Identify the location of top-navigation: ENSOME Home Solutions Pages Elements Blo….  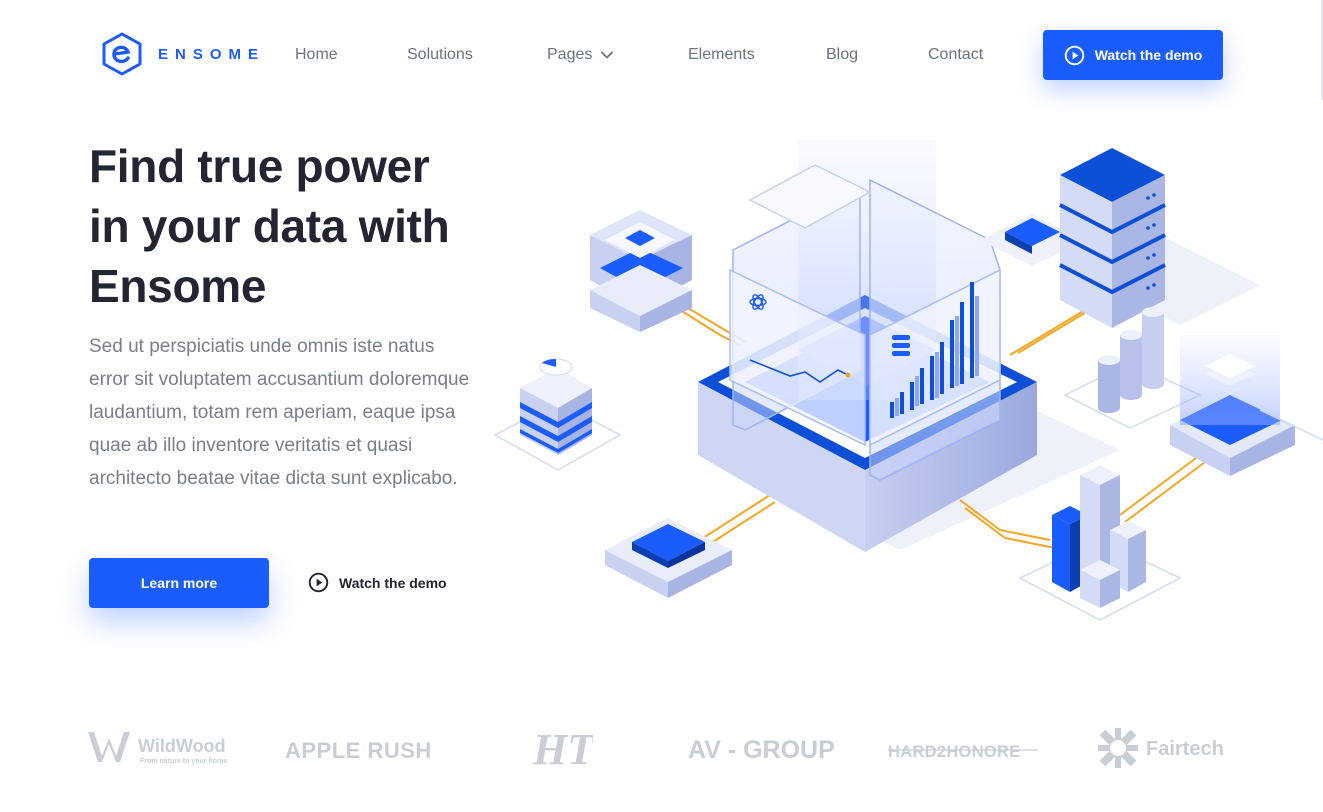
(661, 55).